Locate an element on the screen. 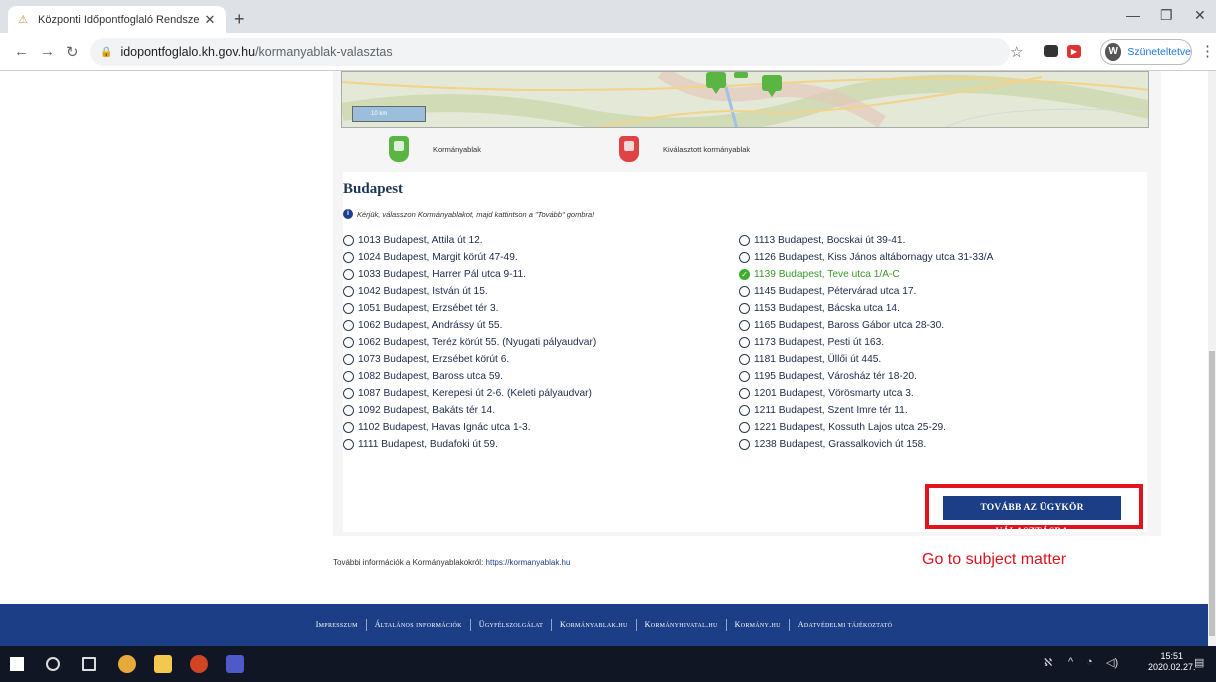  new-tab-icon: + is located at coordinates (239, 19).